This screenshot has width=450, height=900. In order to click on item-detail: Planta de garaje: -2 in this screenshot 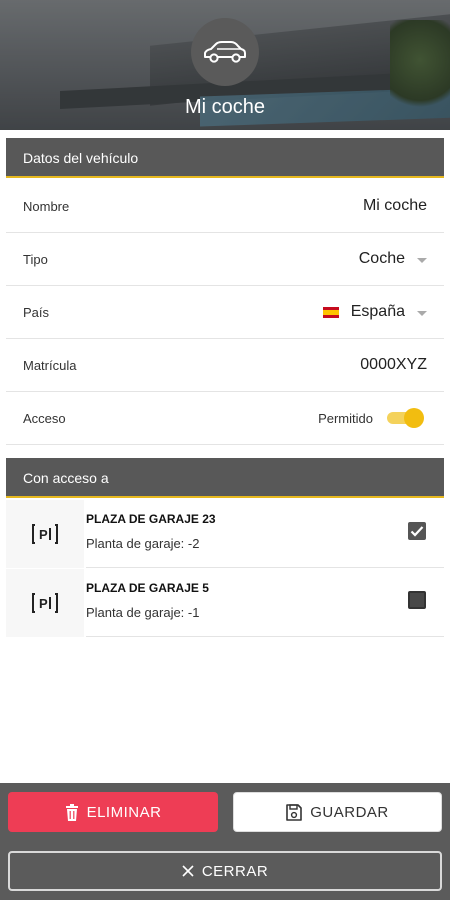, I will do `click(143, 543)`.